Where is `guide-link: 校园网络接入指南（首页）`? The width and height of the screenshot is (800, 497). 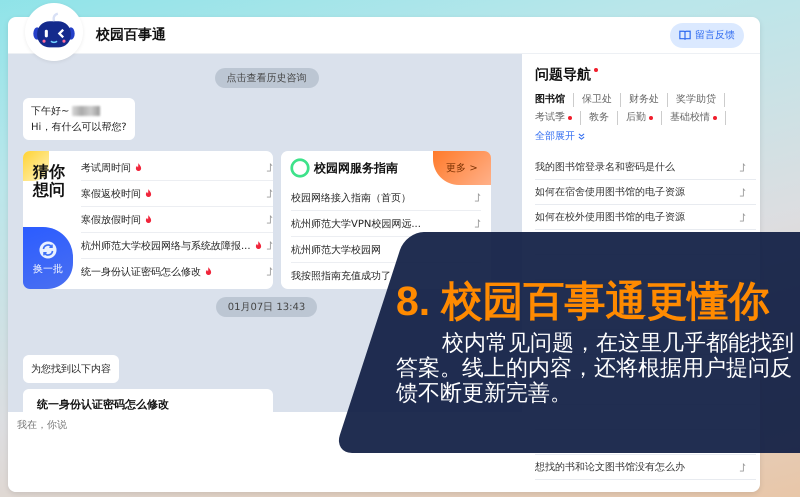 guide-link: 校园网络接入指南（首页） is located at coordinates (351, 197).